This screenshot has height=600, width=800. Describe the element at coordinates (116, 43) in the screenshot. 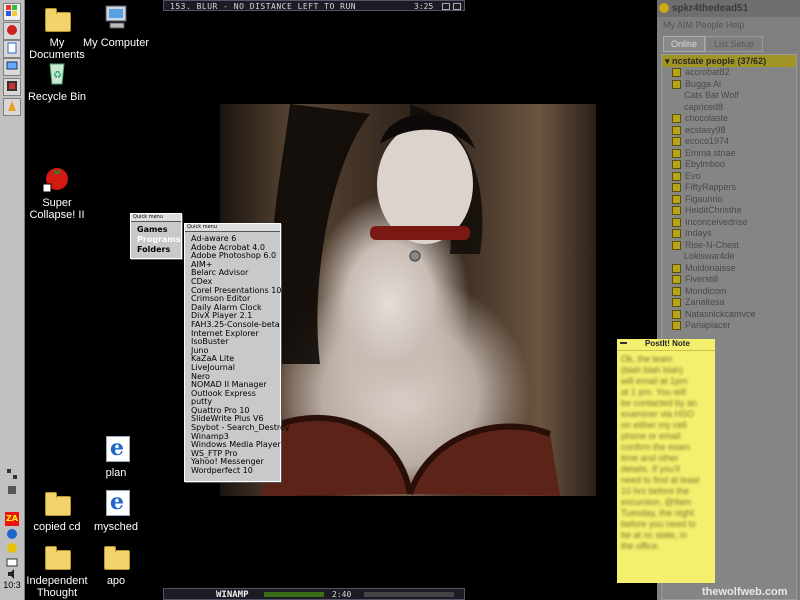

I see `desktop-icon-label: My Computer` at that location.